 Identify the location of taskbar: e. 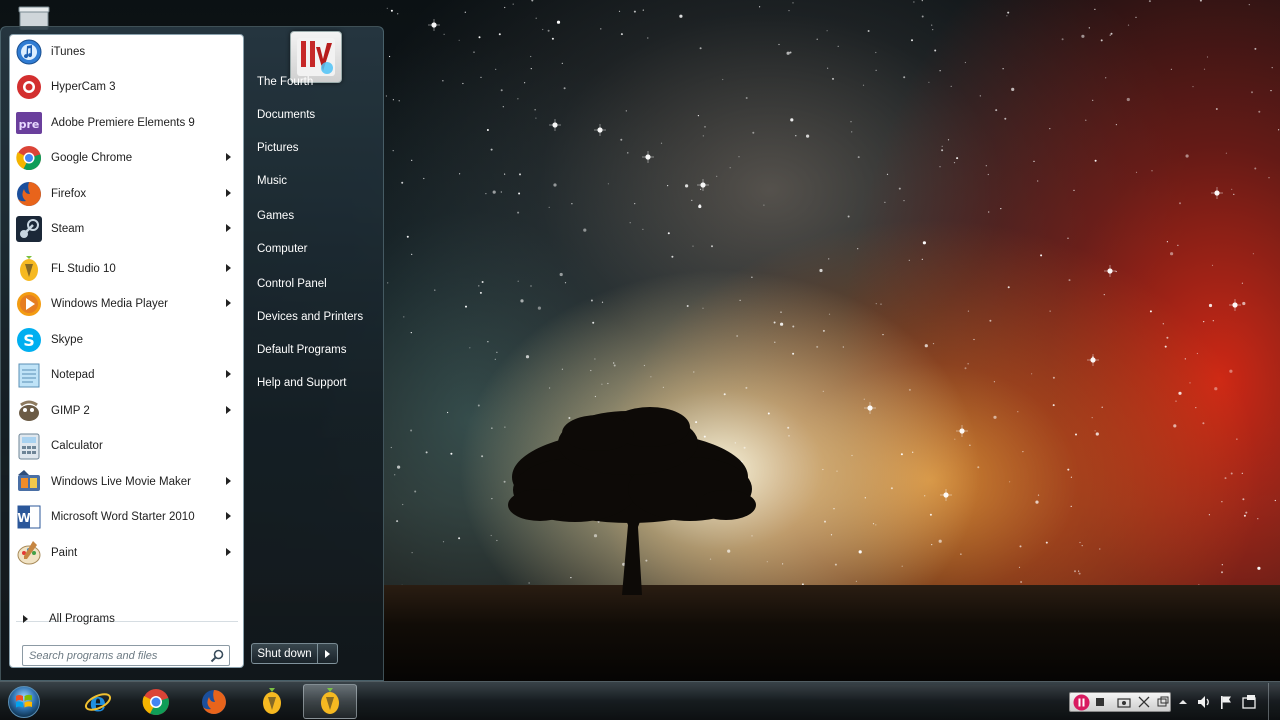
(640, 700).